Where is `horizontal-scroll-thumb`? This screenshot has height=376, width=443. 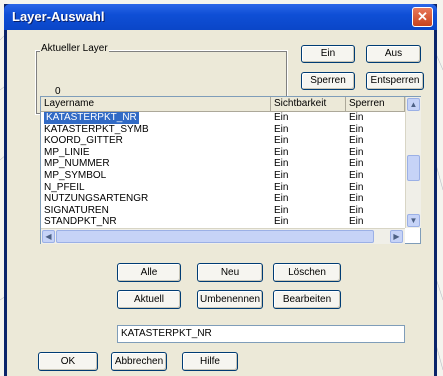
horizontal-scroll-thumb is located at coordinates (215, 236).